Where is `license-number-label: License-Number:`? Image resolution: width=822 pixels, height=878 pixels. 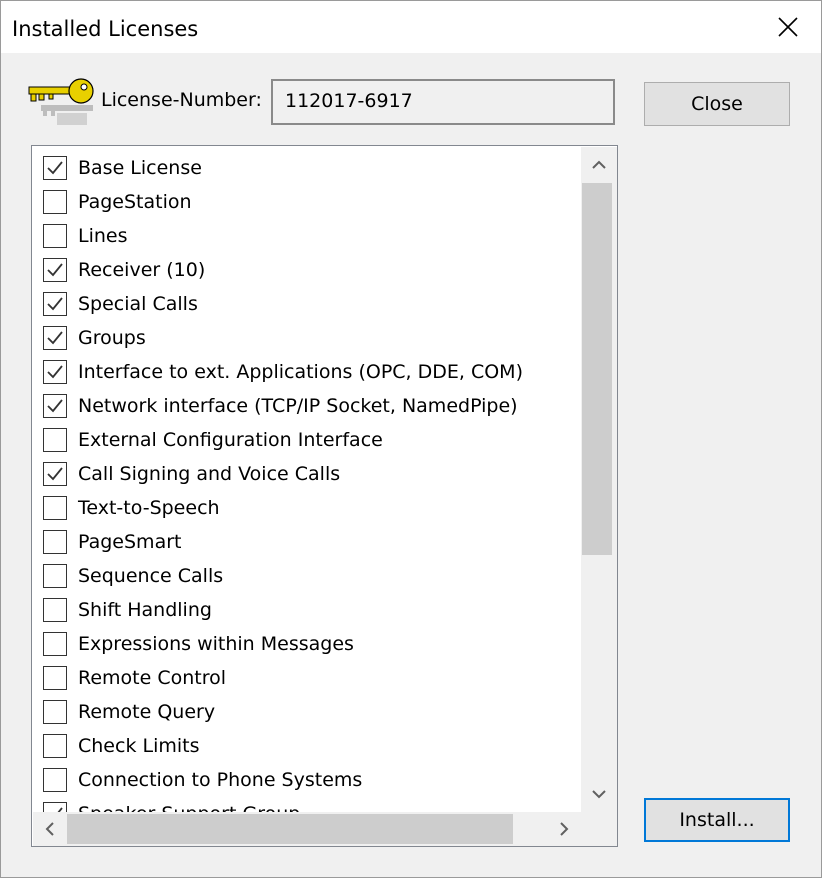 license-number-label: License-Number: is located at coordinates (181, 100).